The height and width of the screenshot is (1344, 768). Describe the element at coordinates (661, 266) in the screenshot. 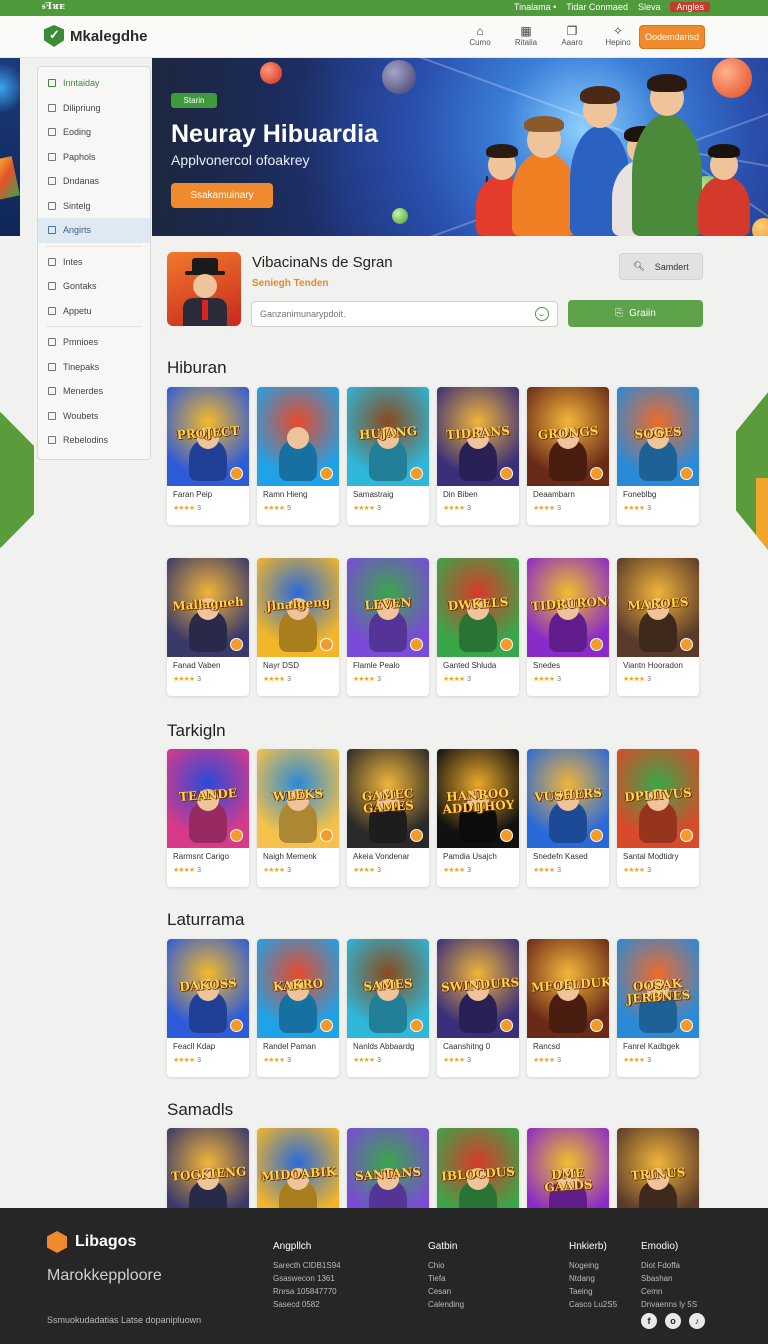

I see `search-button: 🔍︎ Samdert` at that location.